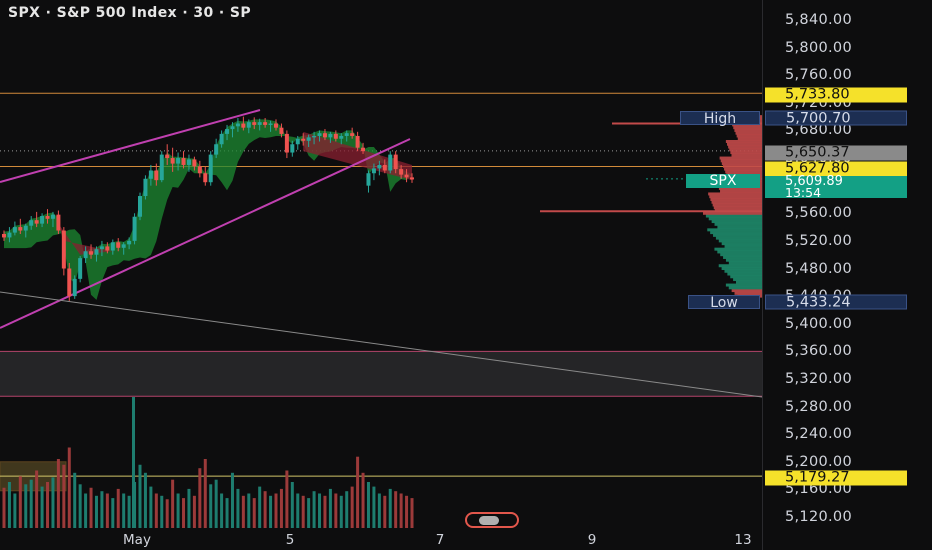 The image size is (932, 550). What do you see at coordinates (381, 540) in the screenshot?
I see `time-axis: May 5 7 9 13` at bounding box center [381, 540].